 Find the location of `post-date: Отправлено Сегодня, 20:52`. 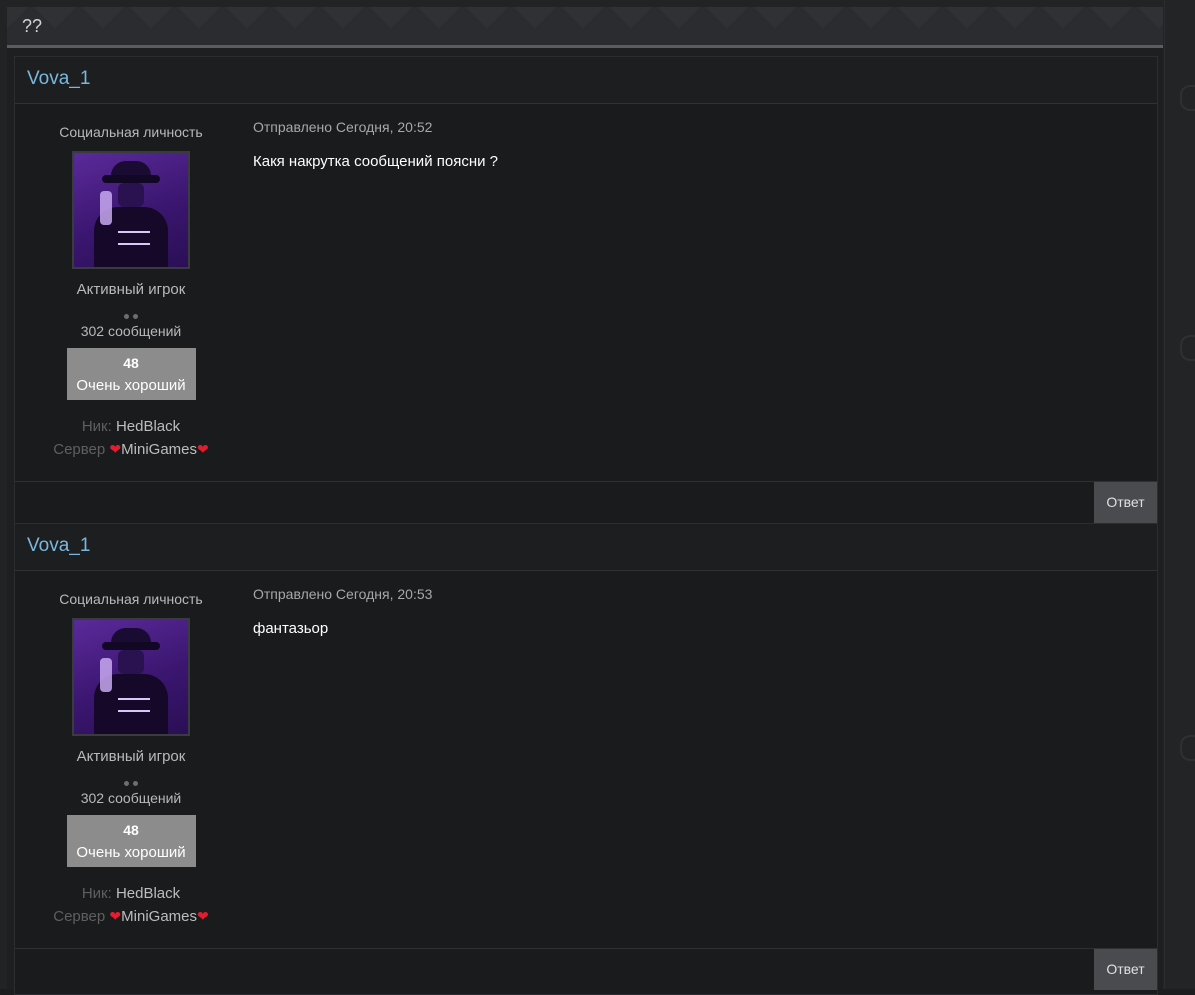

post-date: Отправлено Сегодня, 20:52 is located at coordinates (343, 127).